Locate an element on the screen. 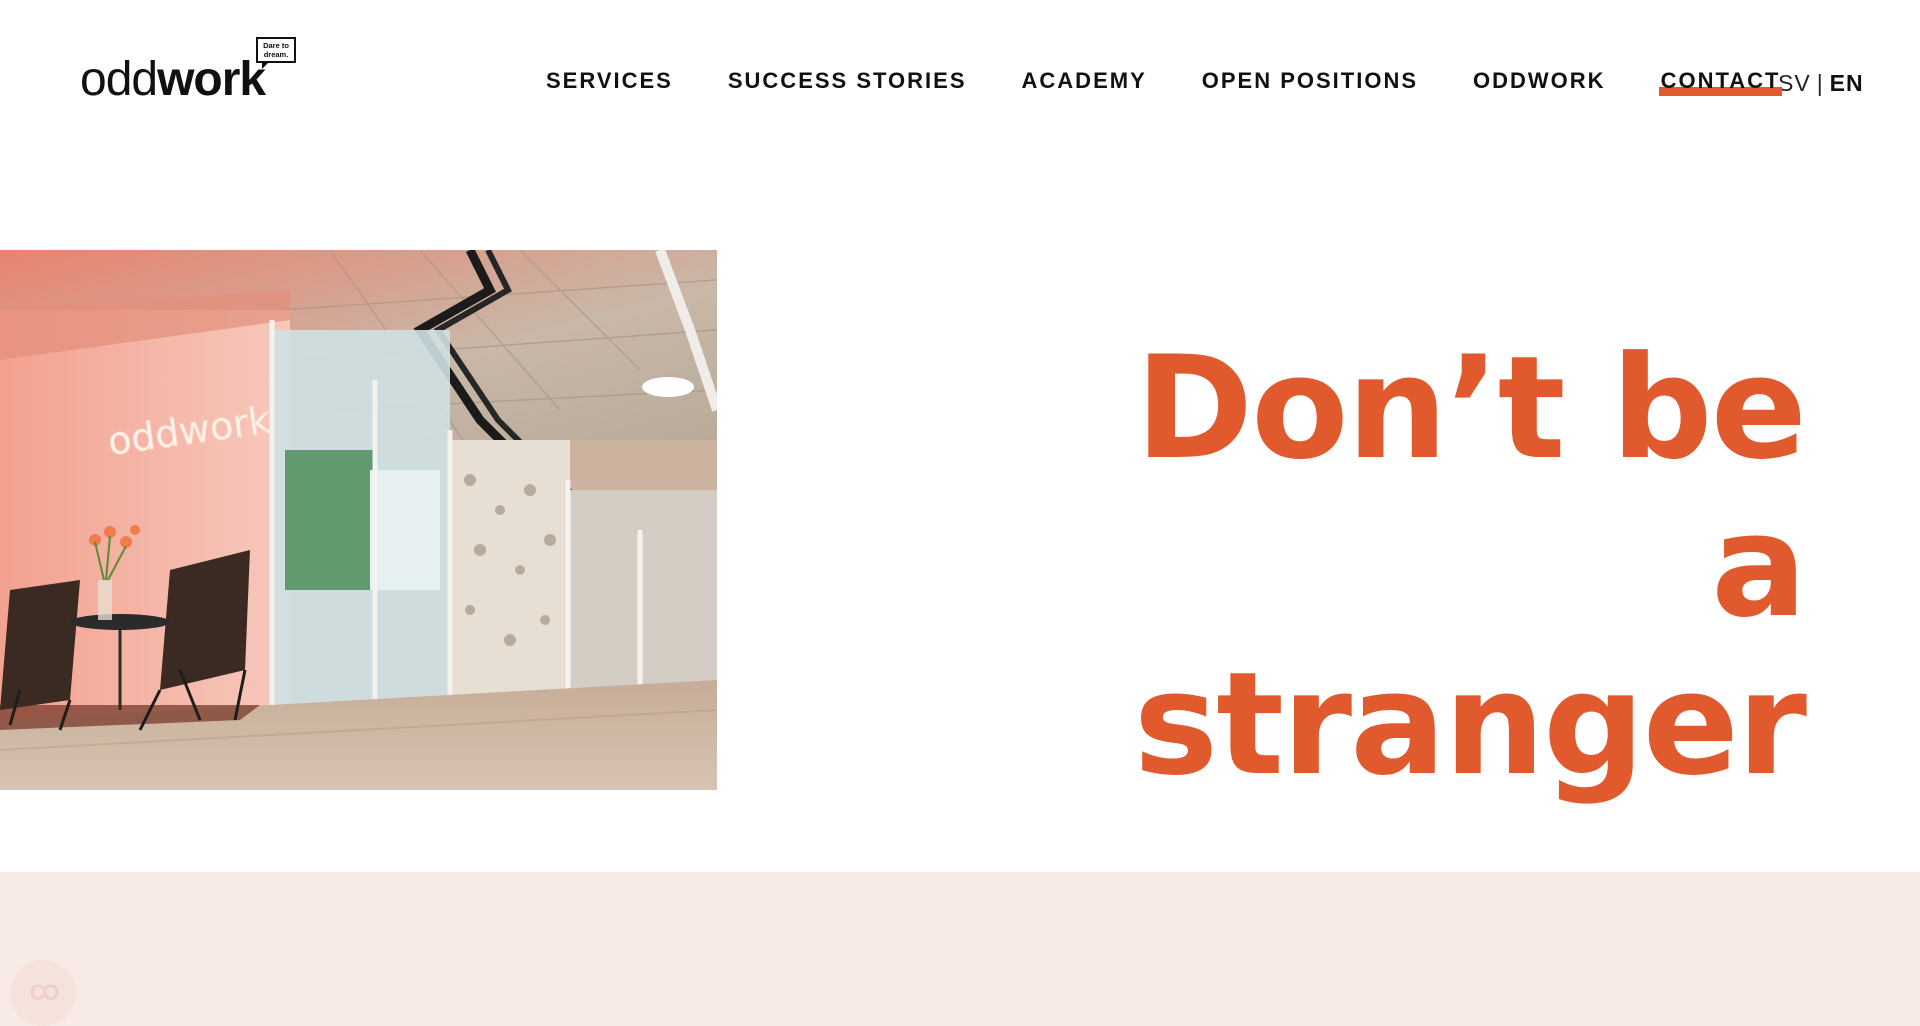 The height and width of the screenshot is (1026, 1920). nav-success-stories-label: SUCCESS STORIES is located at coordinates (847, 80).